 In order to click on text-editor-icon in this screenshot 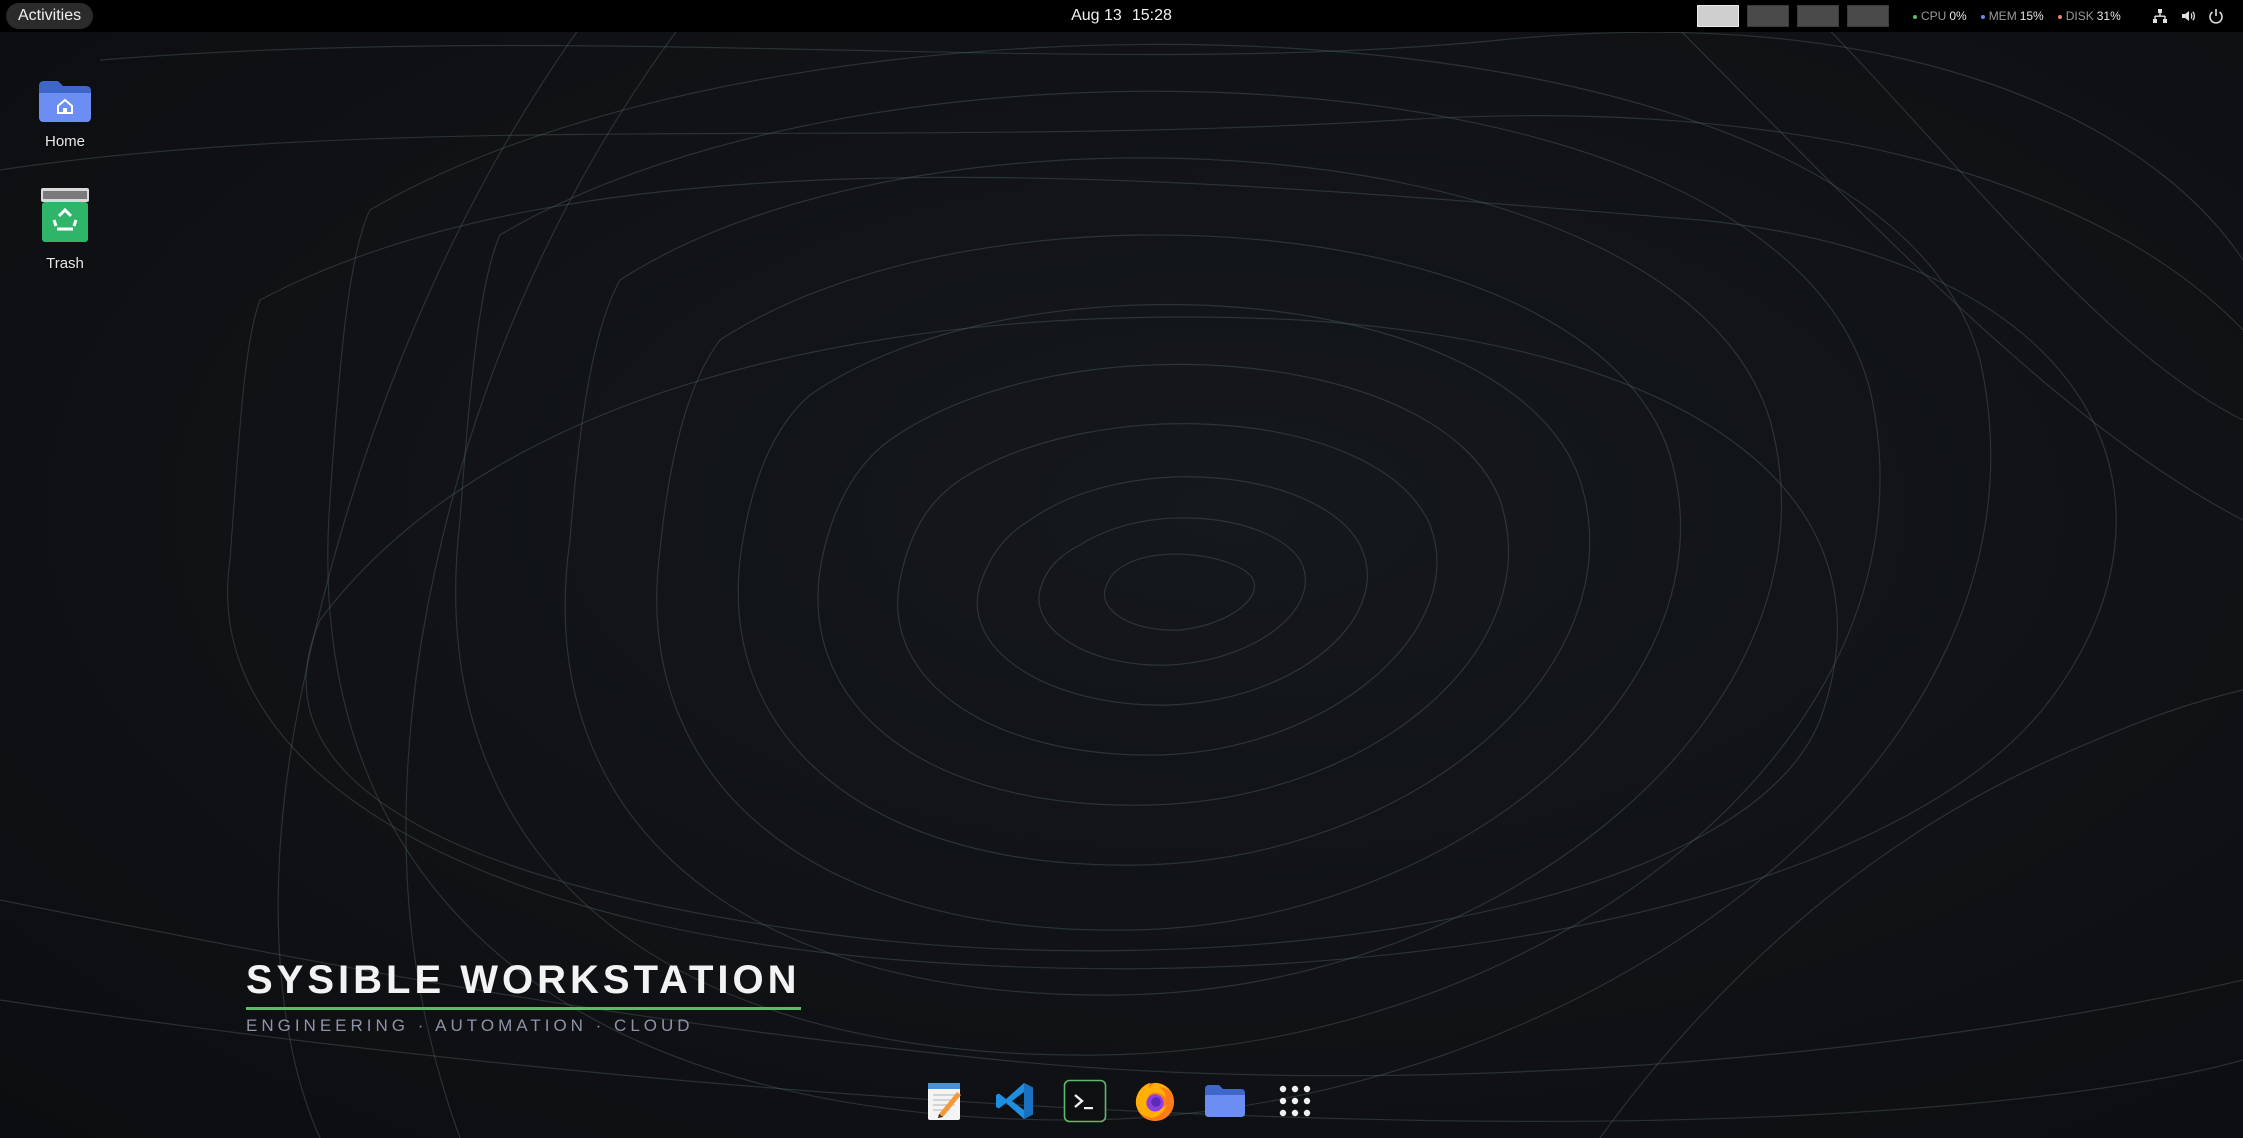, I will do `click(944, 1101)`.